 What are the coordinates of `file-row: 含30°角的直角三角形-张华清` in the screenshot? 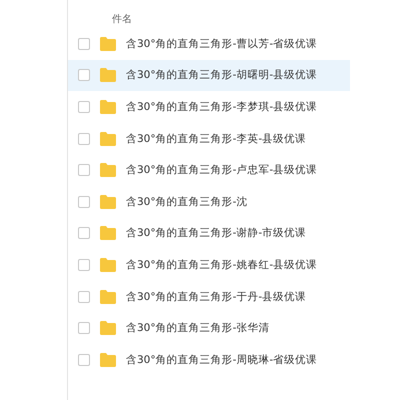 It's located at (209, 328).